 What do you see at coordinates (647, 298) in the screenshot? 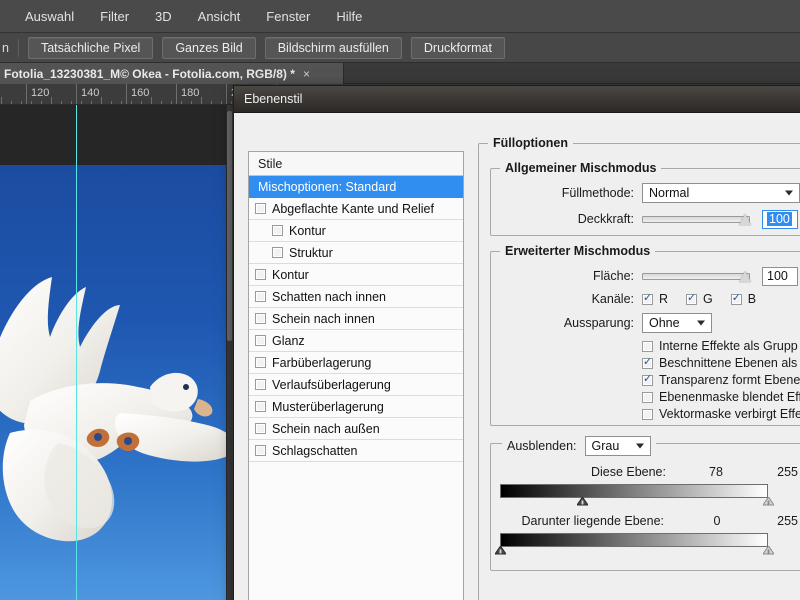
I see `channel-r-checkbox` at bounding box center [647, 298].